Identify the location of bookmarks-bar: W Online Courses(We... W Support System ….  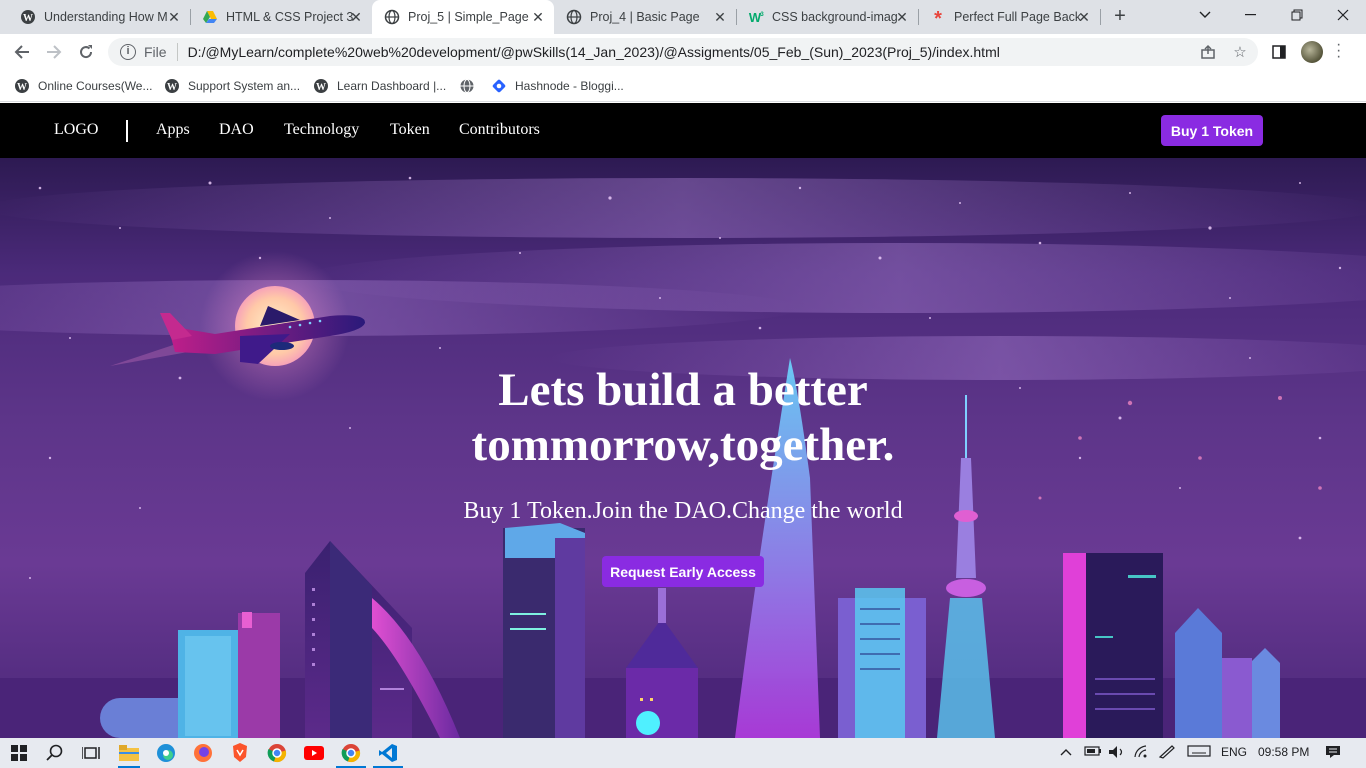
(683, 86).